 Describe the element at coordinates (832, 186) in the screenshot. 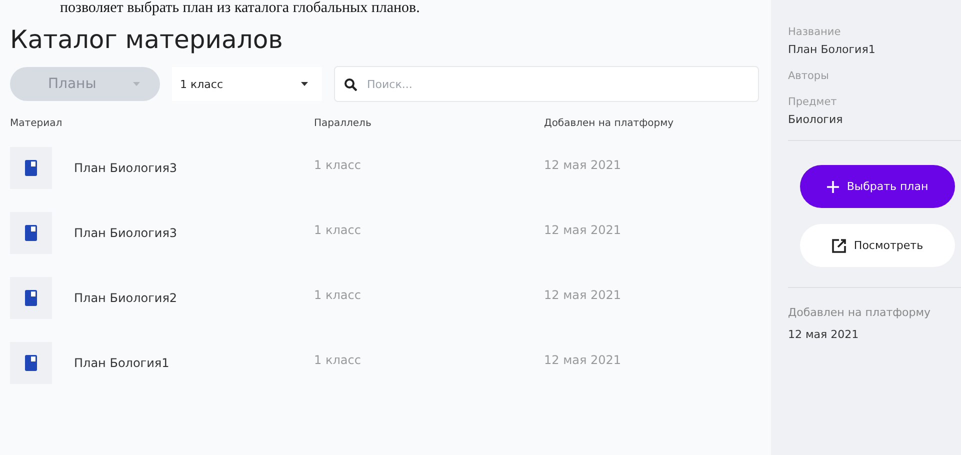

I see `plus-icon` at that location.